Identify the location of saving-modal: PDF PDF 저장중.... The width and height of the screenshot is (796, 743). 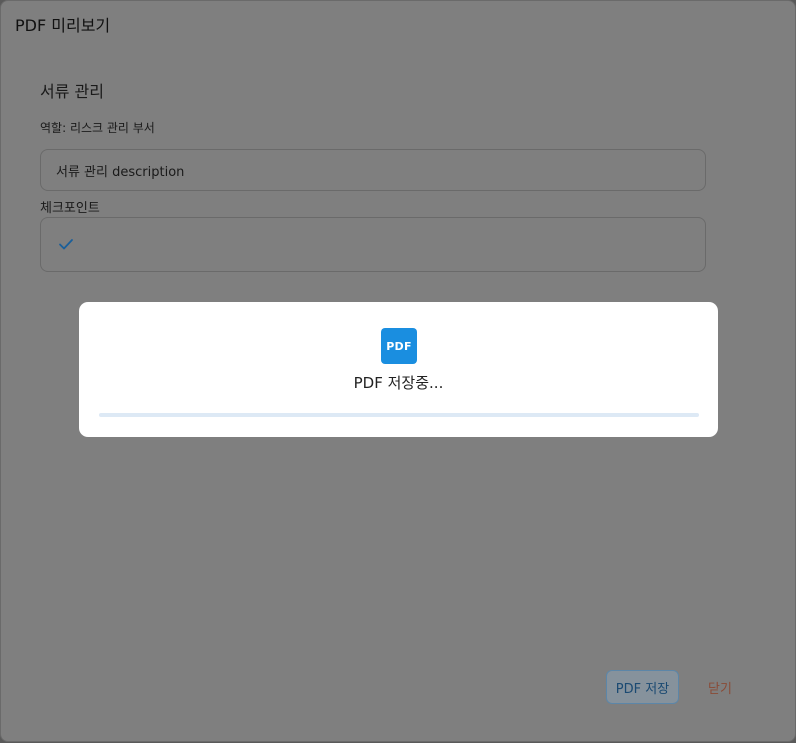
(398, 369).